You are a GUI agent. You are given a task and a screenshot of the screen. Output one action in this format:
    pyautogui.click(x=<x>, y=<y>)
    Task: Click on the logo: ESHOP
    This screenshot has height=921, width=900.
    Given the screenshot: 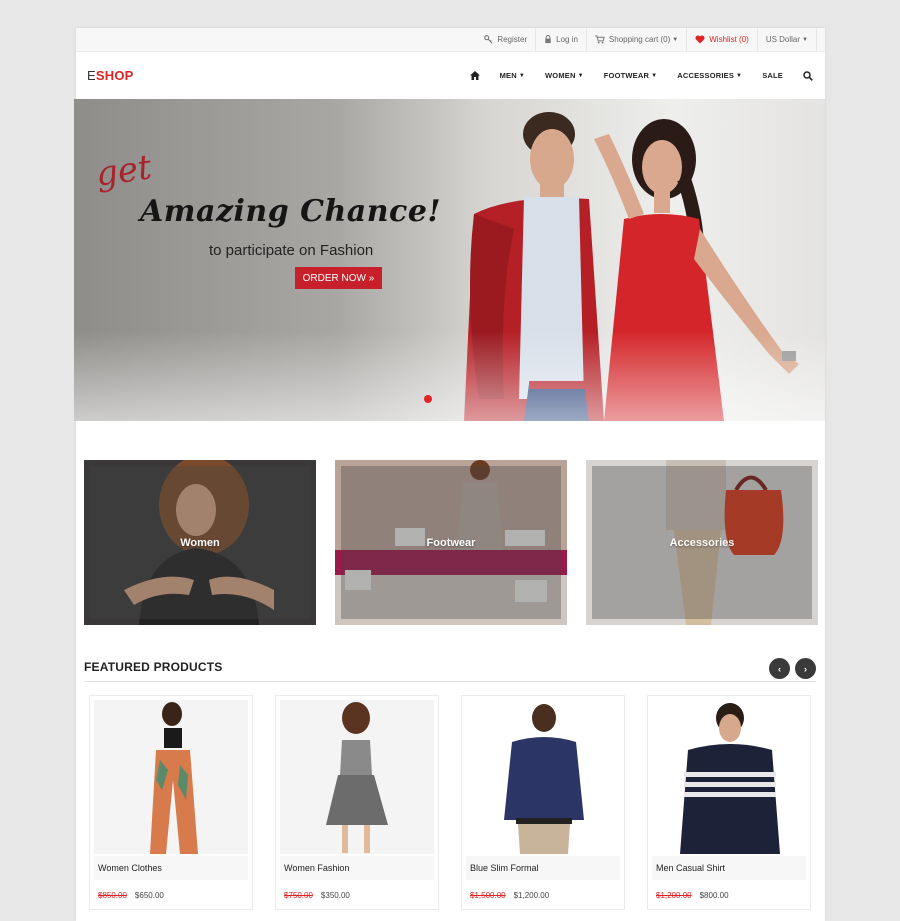 What is the action you would take?
    pyautogui.click(x=110, y=75)
    